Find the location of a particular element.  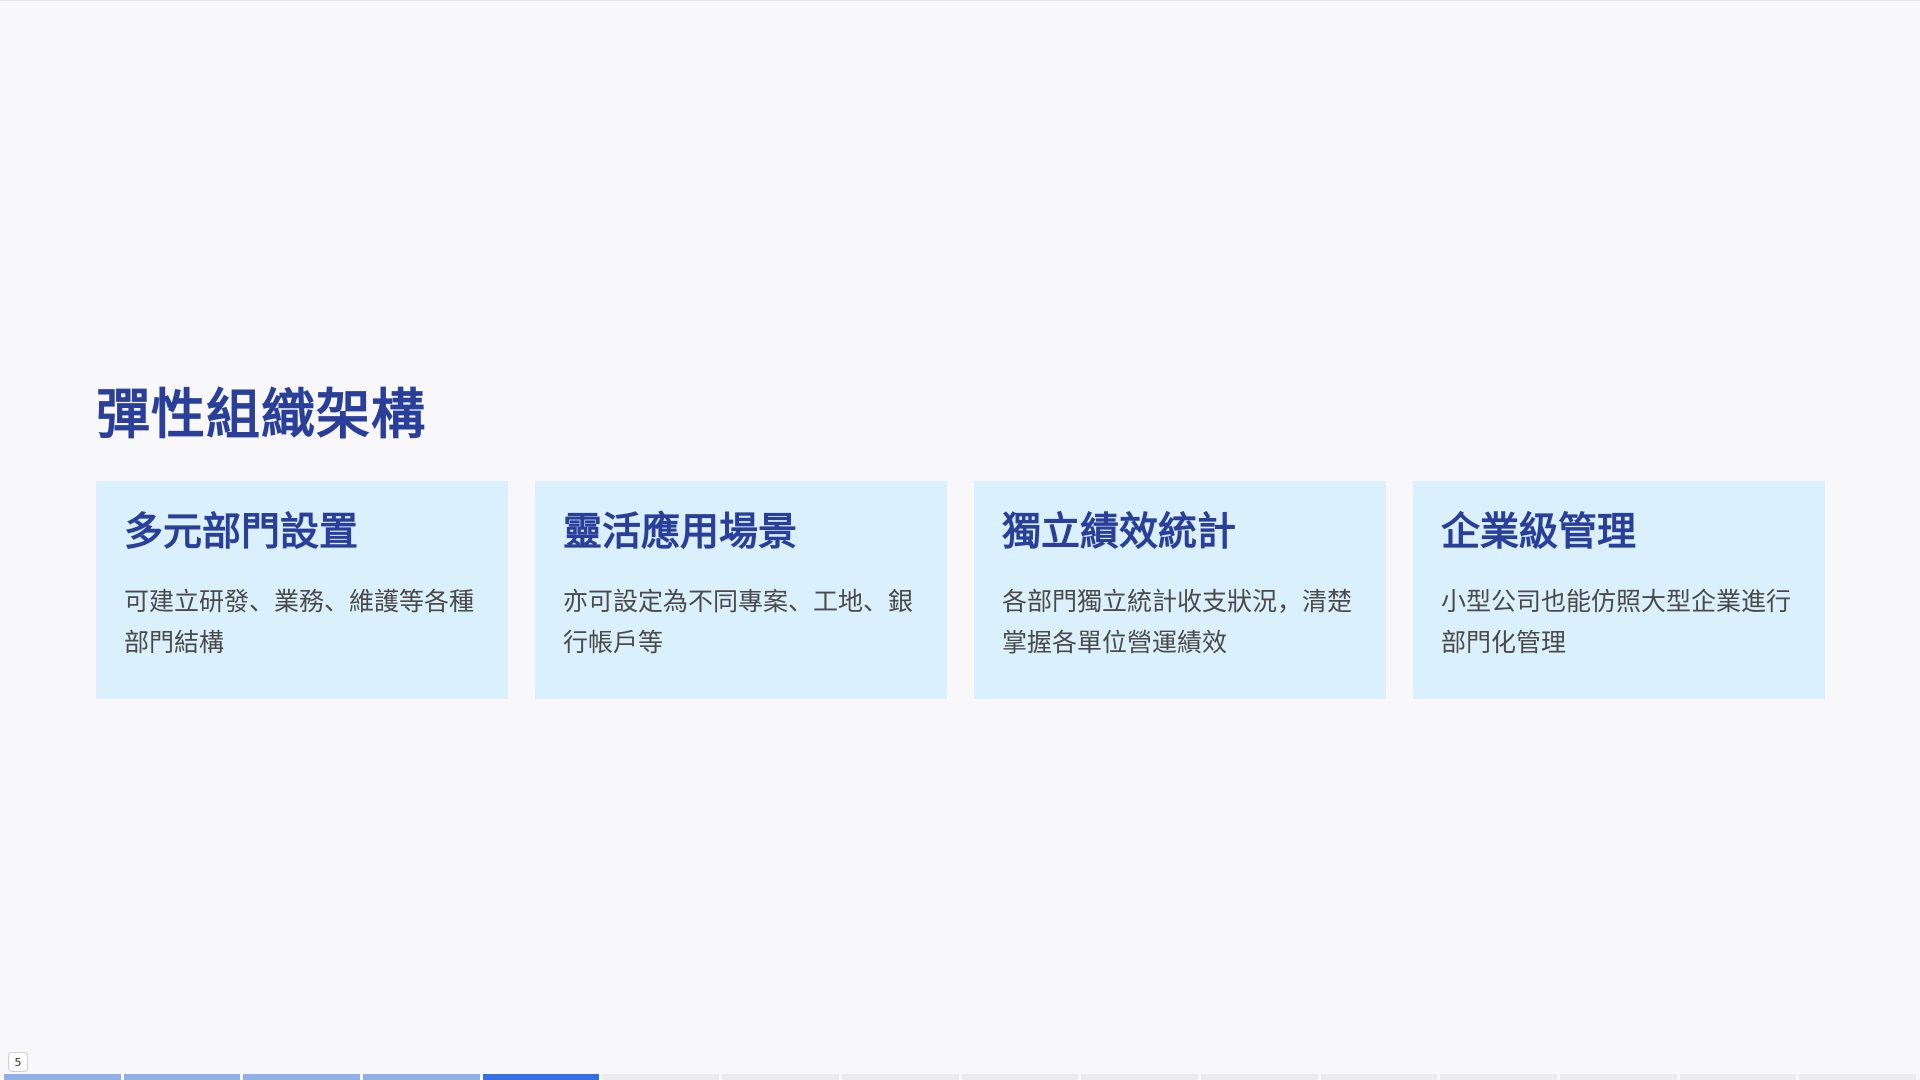

feature-card: 企業級管理 小型公司也能仿照大型企業進行部門化管理 is located at coordinates (1619, 590).